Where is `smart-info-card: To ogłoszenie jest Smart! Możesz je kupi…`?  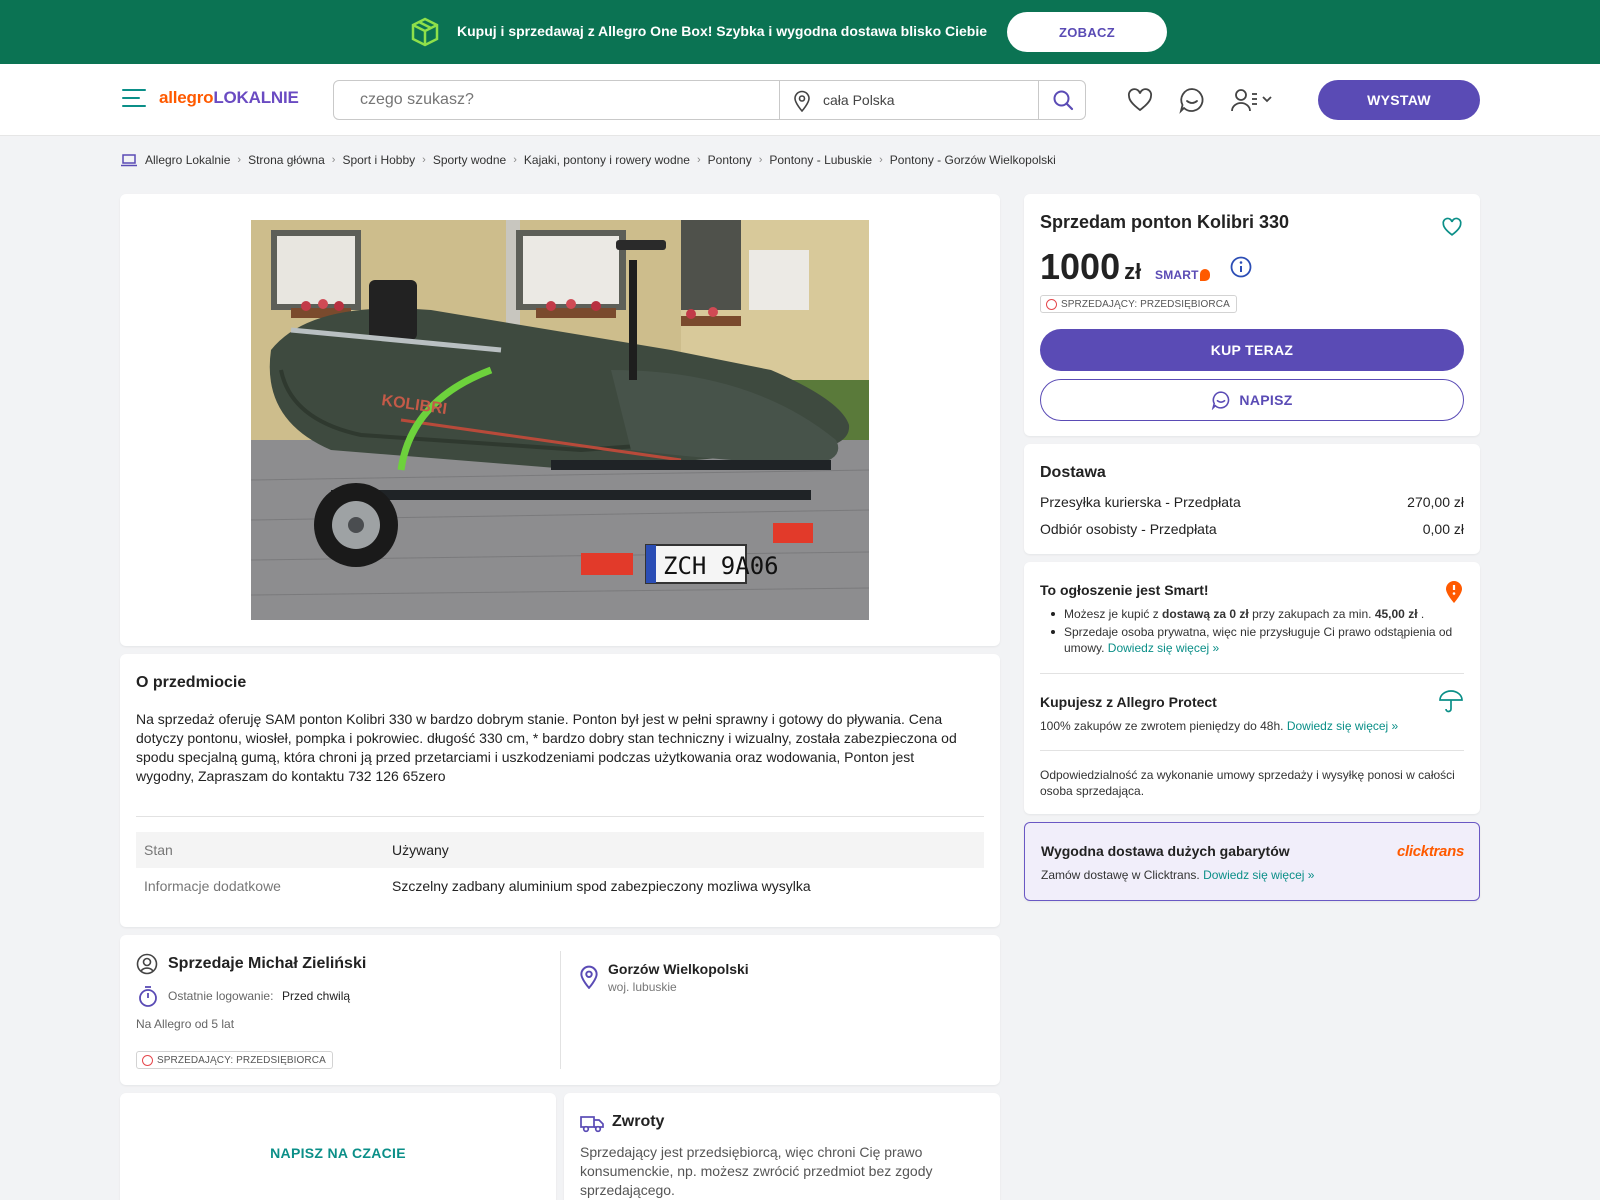
smart-info-card: To ogłoszenie jest Smart! Możesz je kupi… is located at coordinates (1252, 688).